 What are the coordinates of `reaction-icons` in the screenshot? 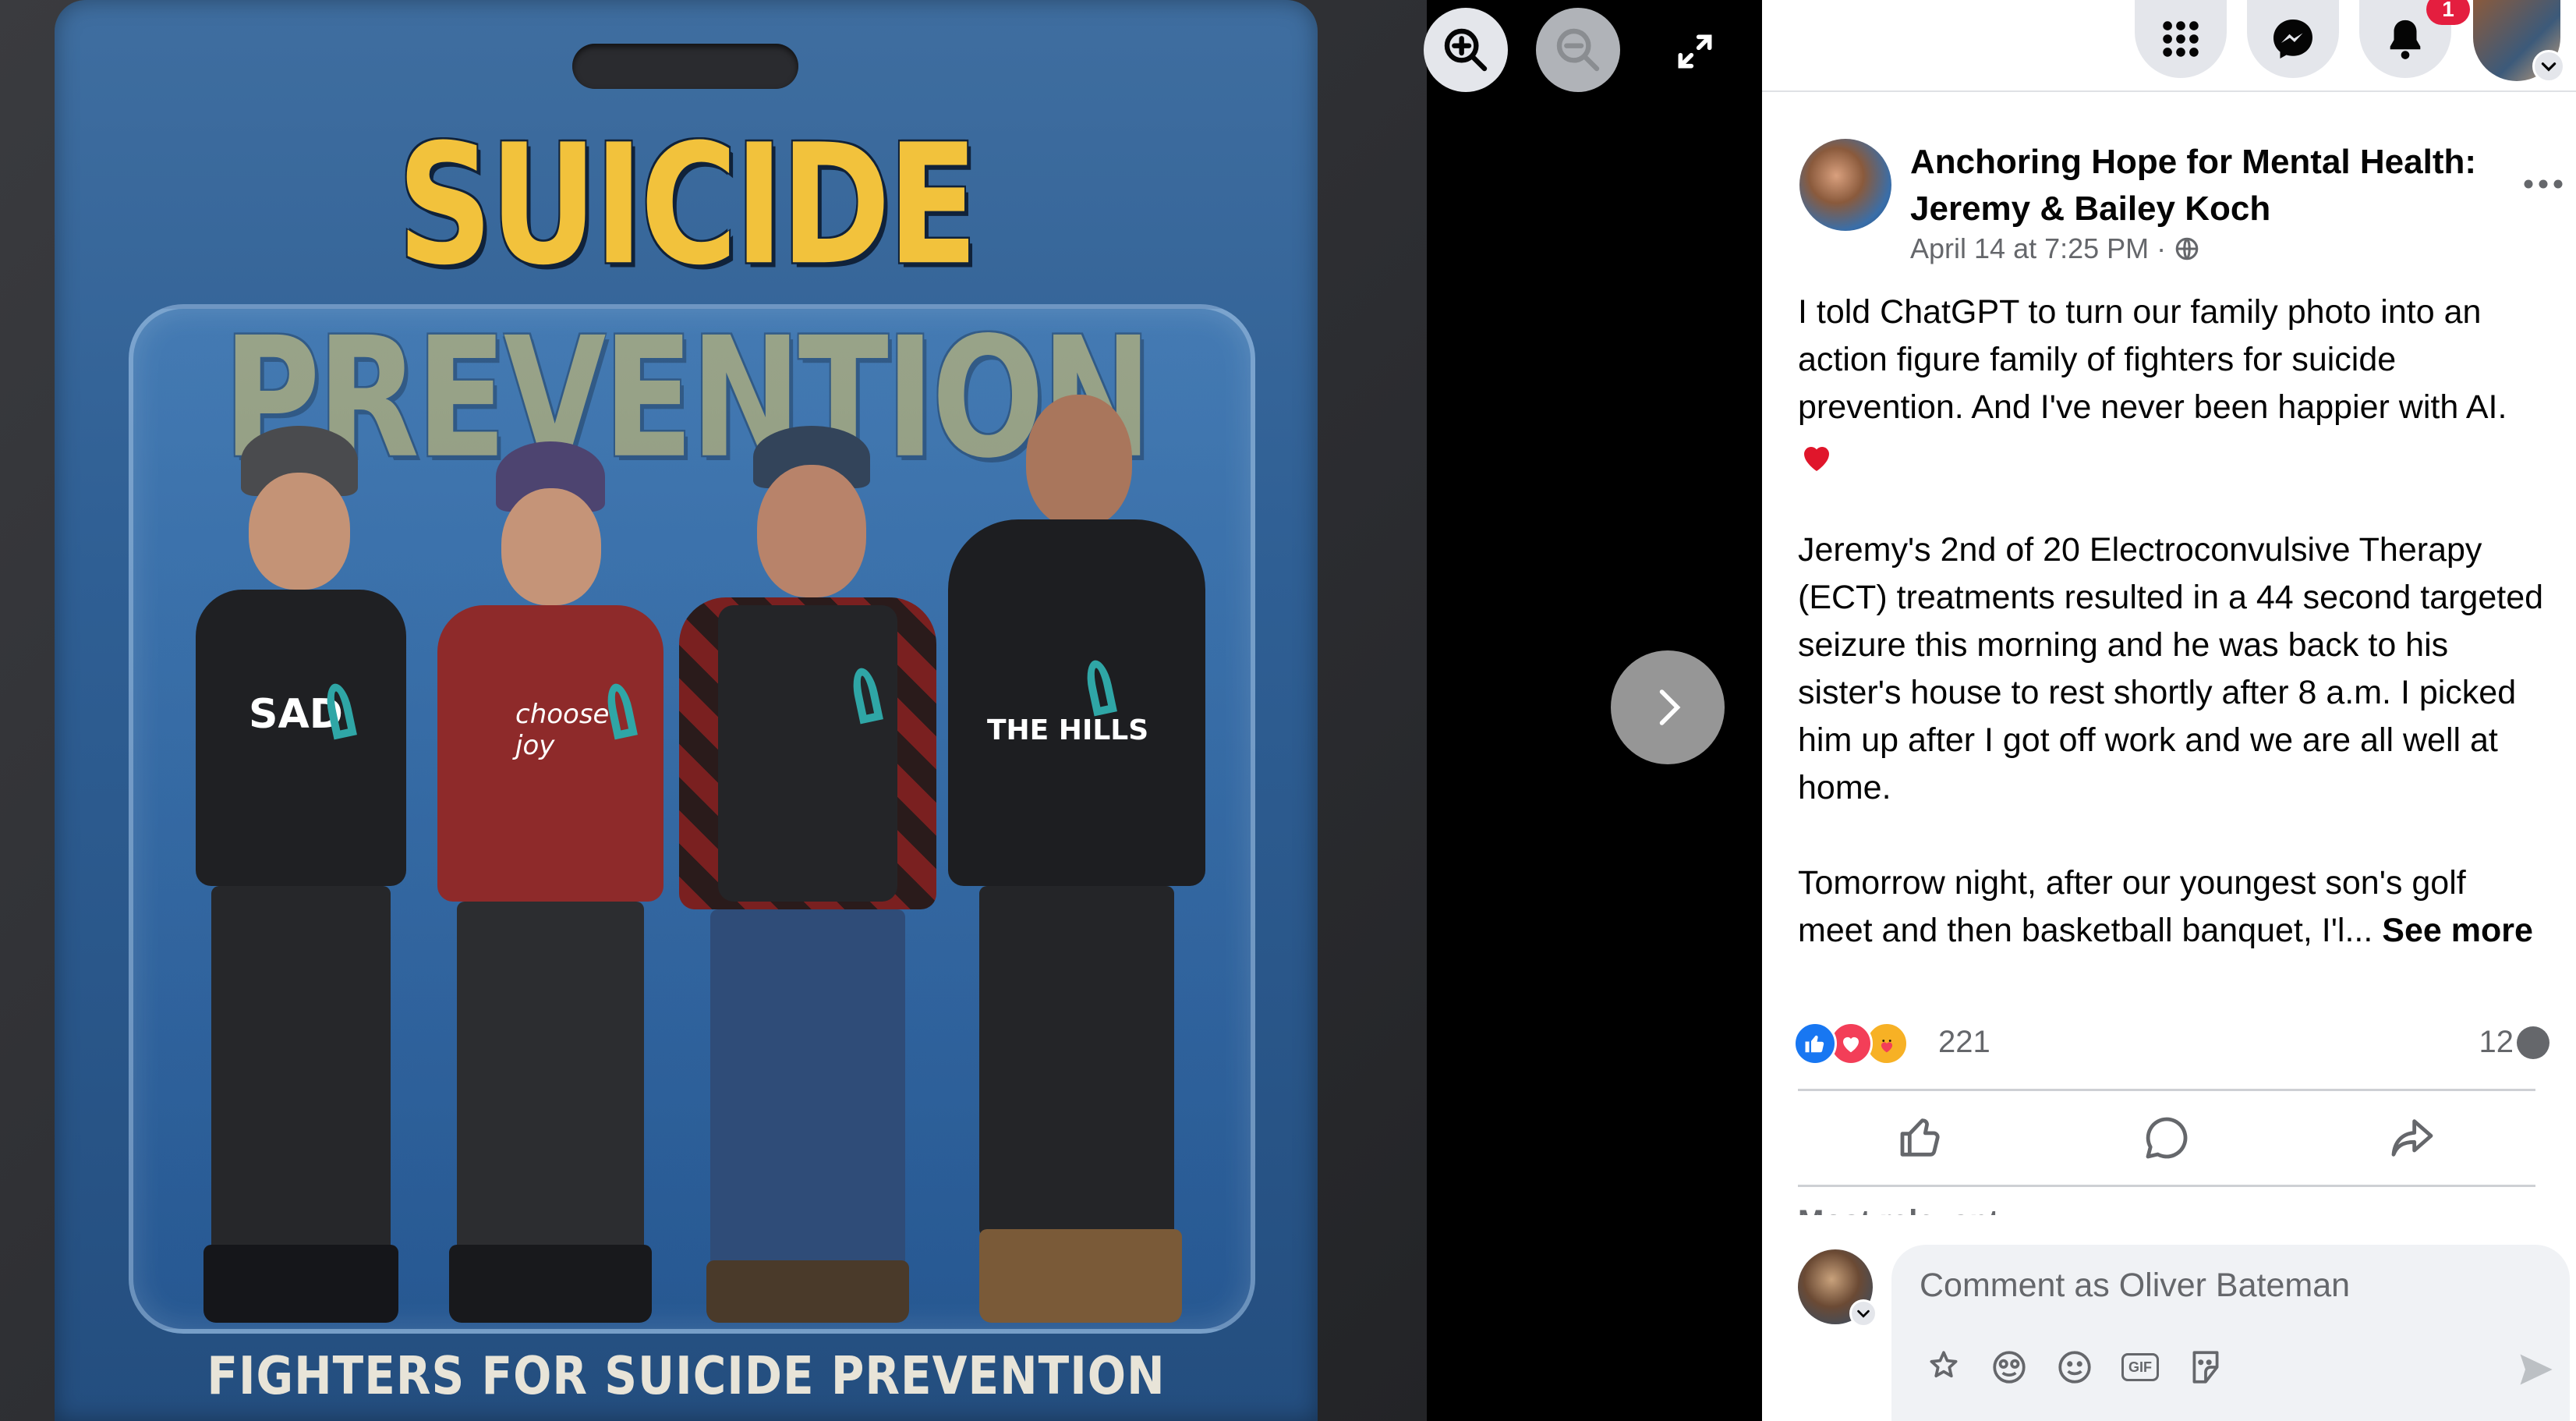 It's located at (1851, 1044).